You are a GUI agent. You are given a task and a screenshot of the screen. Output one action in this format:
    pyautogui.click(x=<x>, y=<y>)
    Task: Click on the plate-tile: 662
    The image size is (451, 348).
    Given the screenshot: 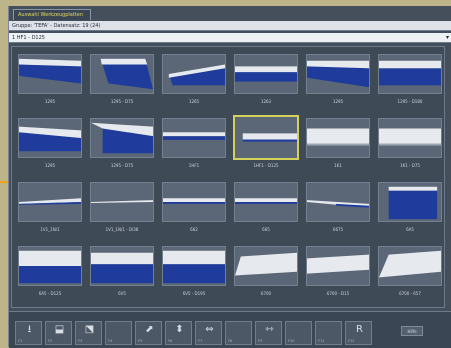 What is the action you would take?
    pyautogui.click(x=194, y=212)
    